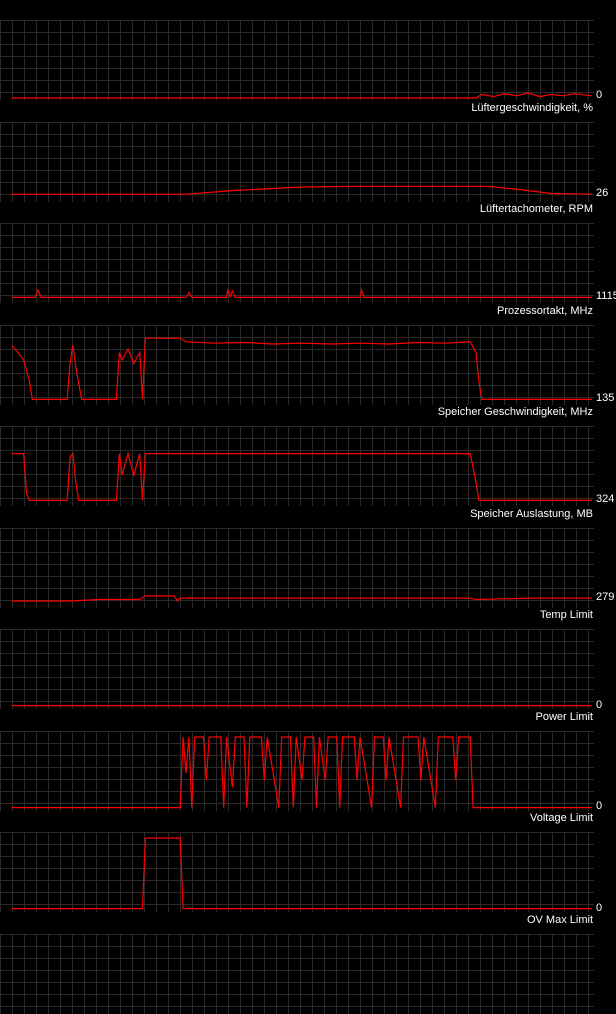  Describe the element at coordinates (531, 513) in the screenshot. I see `panel-title: Speicher Auslastung, MB` at that location.